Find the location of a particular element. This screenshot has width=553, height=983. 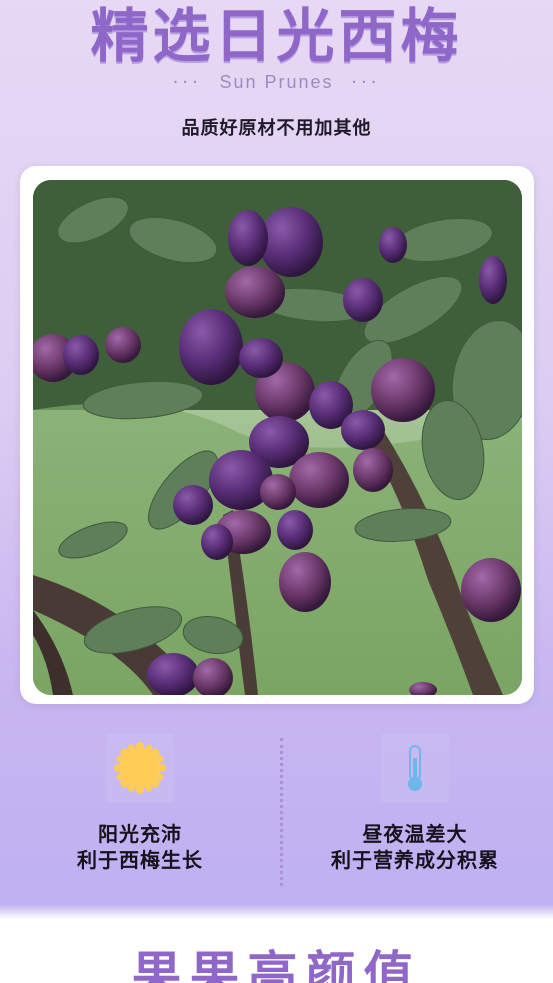

thermometer-icon is located at coordinates (415, 768).